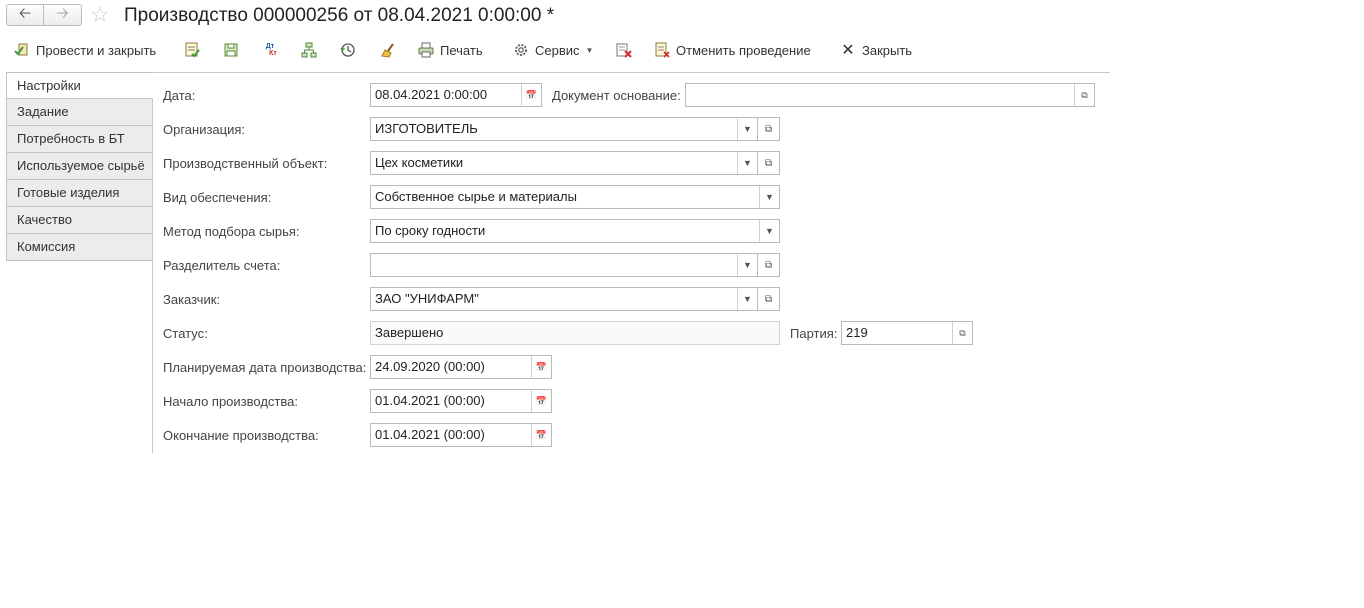 Image resolution: width=1364 pixels, height=608 pixels. I want to click on arrow-left-icon: 🡠, so click(25, 13).